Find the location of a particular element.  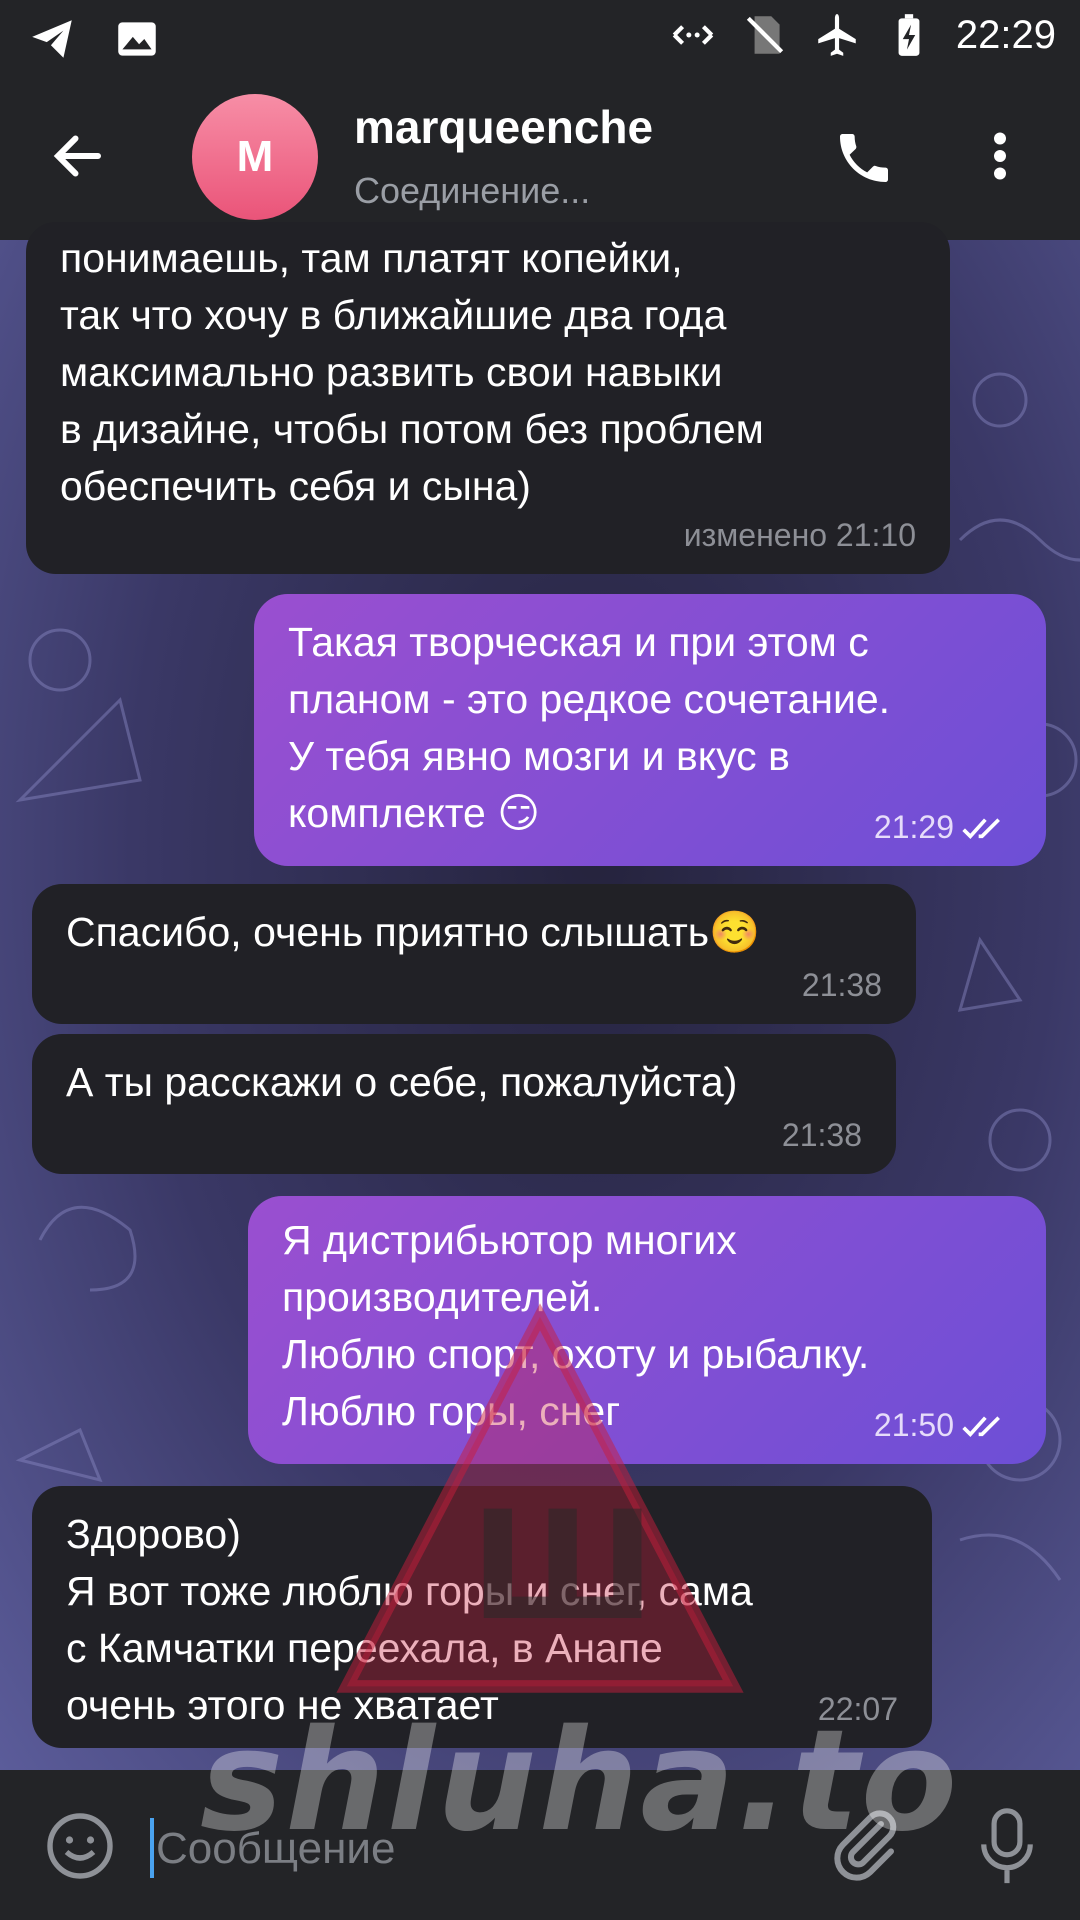

message-incoming: А ты расскажи о себе, пожалуйста) 21:38 is located at coordinates (464, 1104).